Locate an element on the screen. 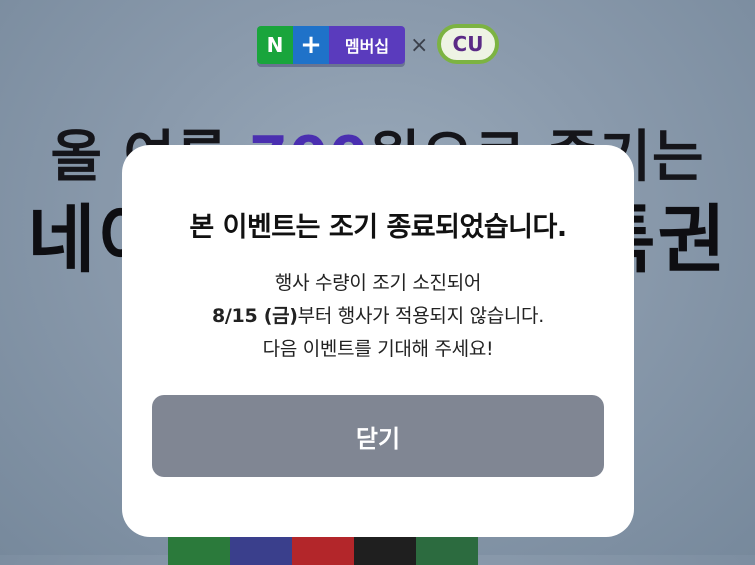 The image size is (755, 565). message-line-1: 행사 수량이 조기 소진되어 is located at coordinates (378, 283).